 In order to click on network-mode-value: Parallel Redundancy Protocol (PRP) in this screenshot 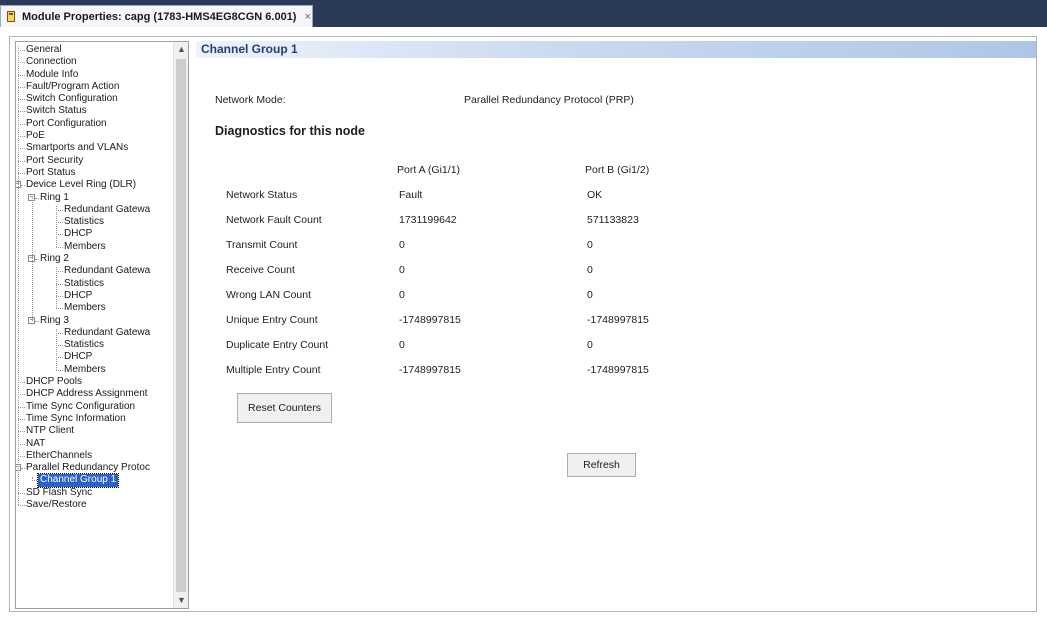, I will do `click(549, 100)`.